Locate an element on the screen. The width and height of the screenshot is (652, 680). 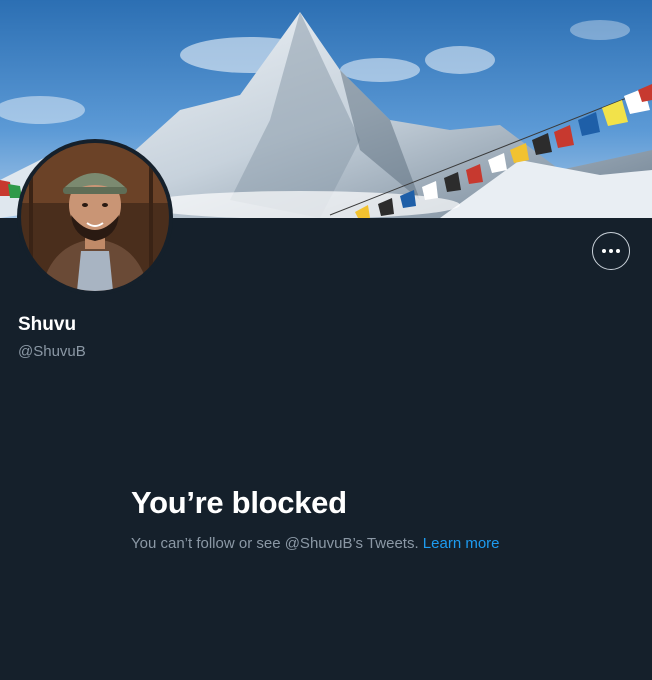
user-handle: @ShuvuB is located at coordinates (52, 351).